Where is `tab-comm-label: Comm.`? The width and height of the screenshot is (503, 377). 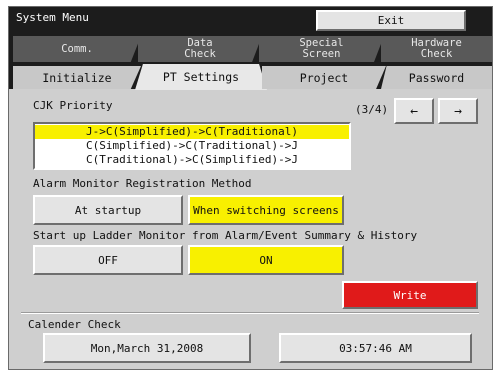 tab-comm-label: Comm. is located at coordinates (77, 48).